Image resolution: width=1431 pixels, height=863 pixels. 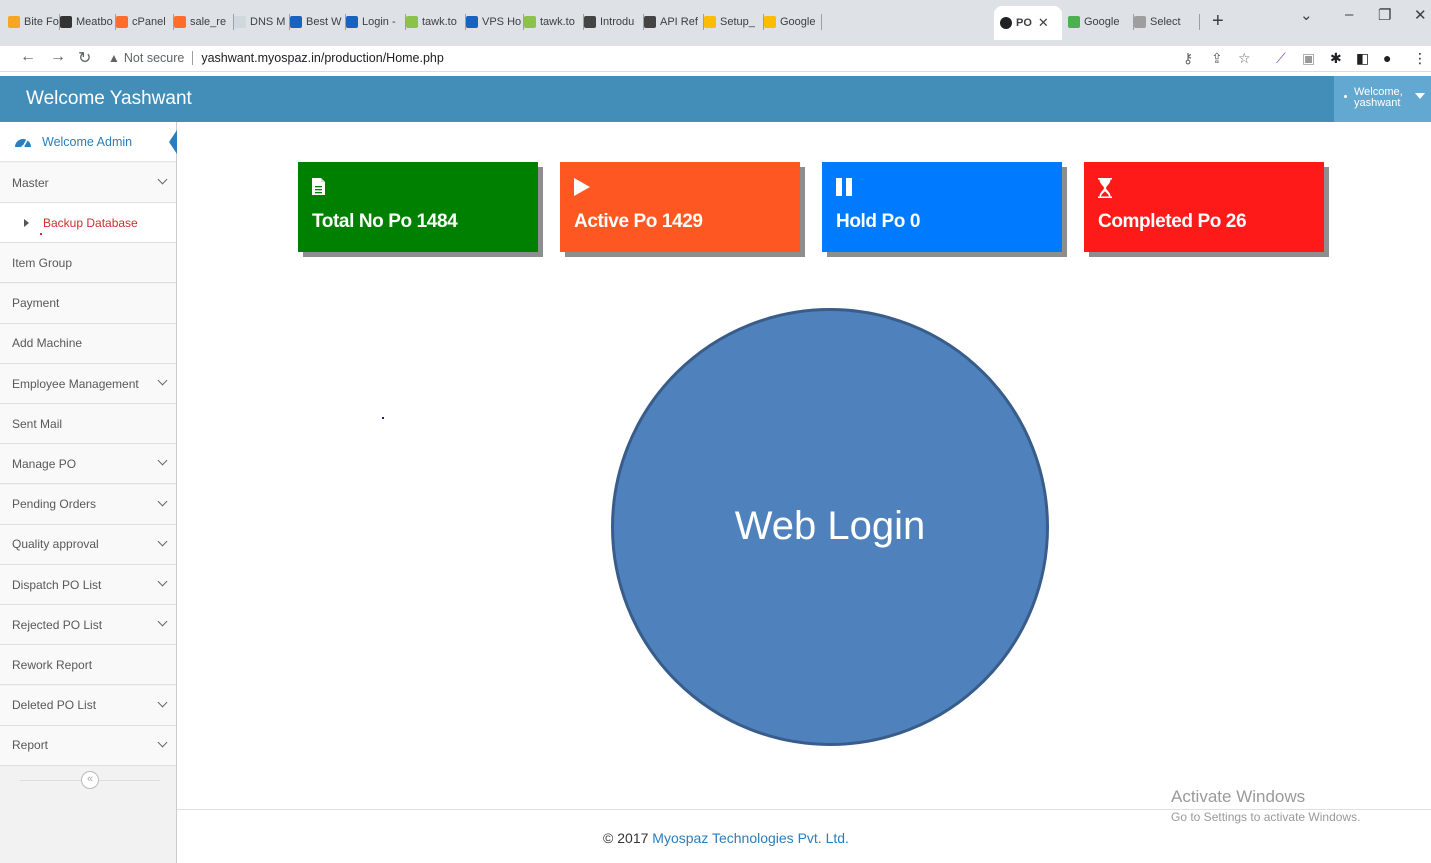 What do you see at coordinates (88, 424) in the screenshot?
I see `sidebar-item-sent-mail: Sent Mail` at bounding box center [88, 424].